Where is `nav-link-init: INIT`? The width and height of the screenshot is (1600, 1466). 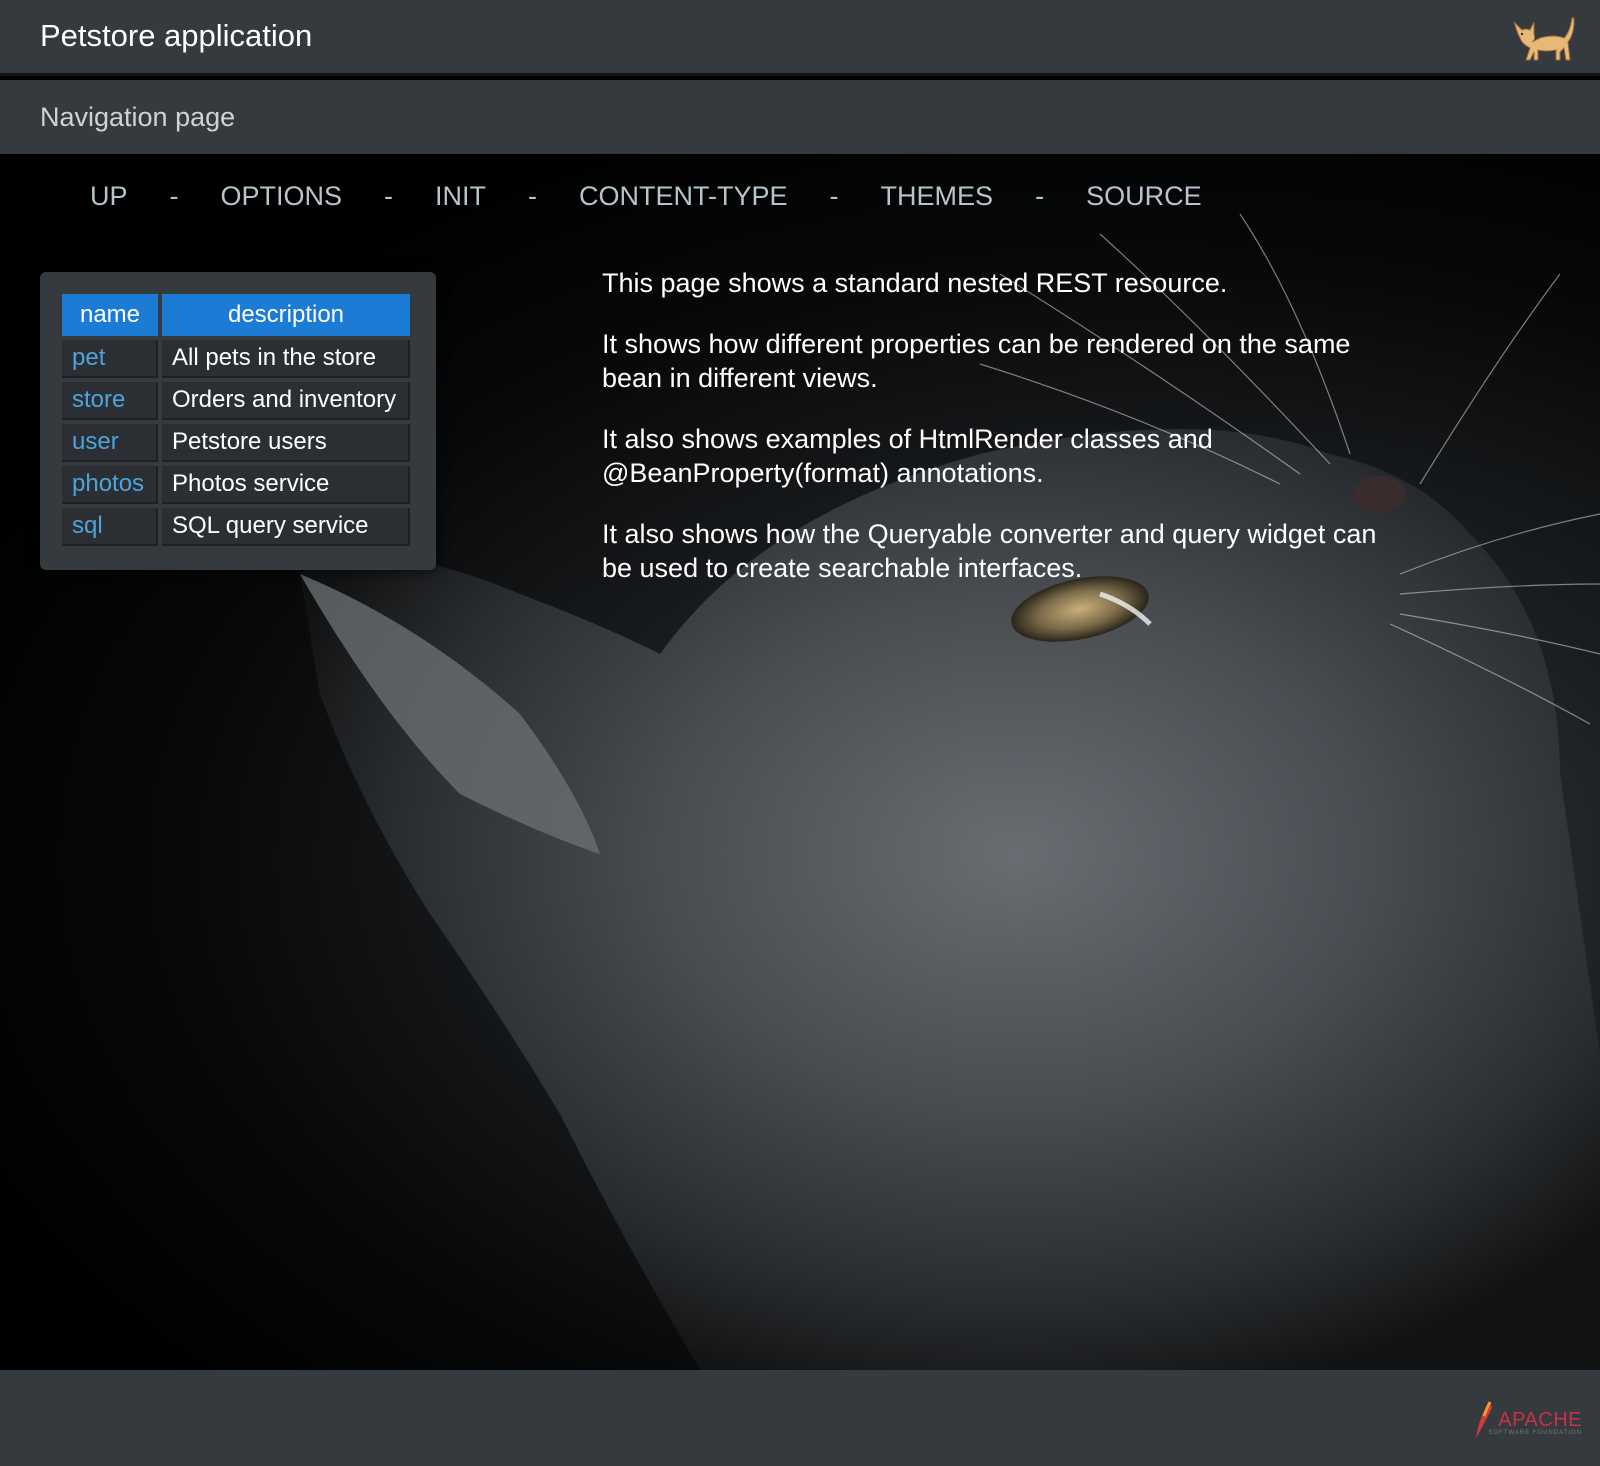
nav-link-init: INIT is located at coordinates (460, 196).